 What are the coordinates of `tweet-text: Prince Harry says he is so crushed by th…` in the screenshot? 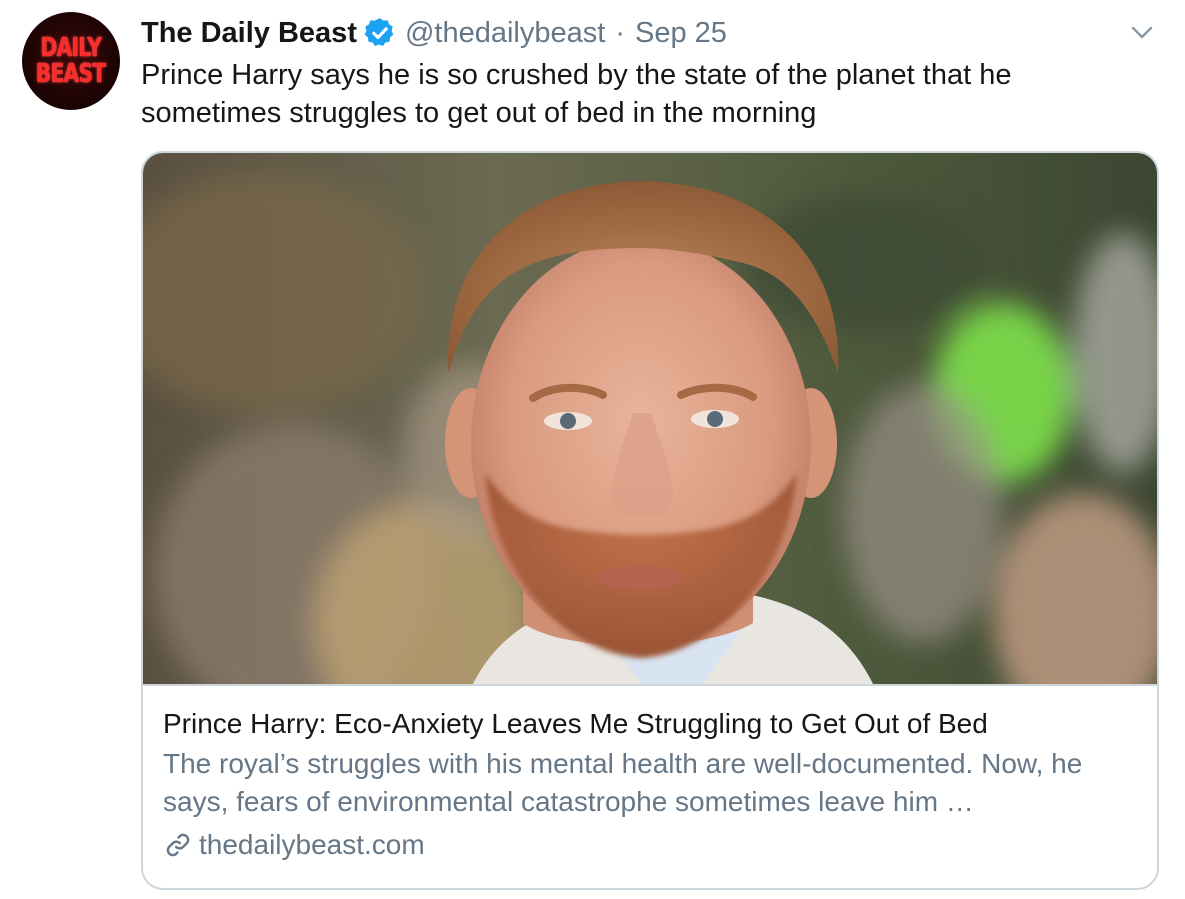 It's located at (576, 94).